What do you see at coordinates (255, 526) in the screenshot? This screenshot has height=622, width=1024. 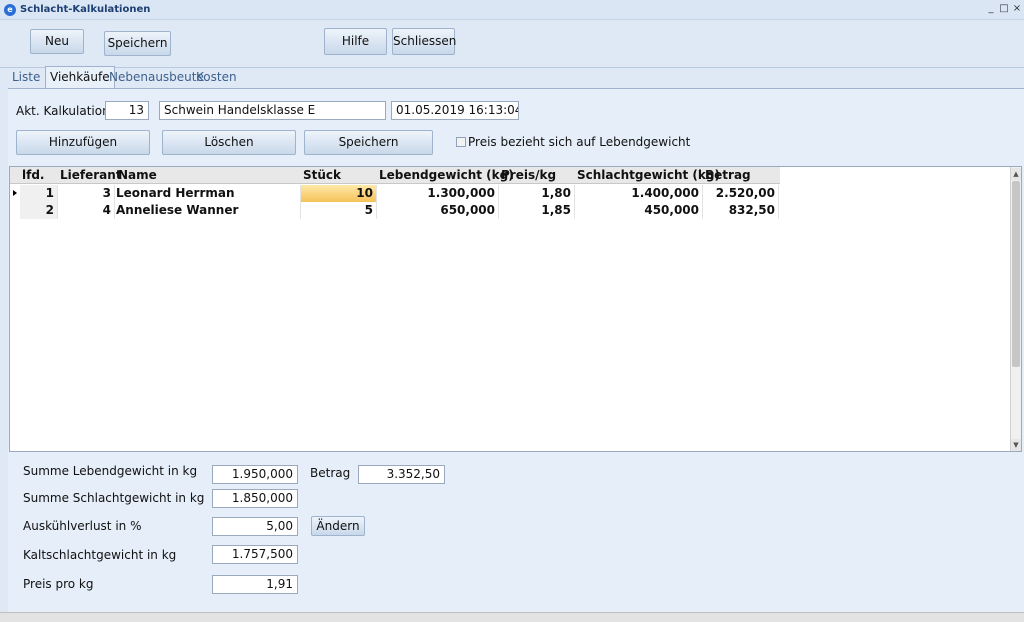 I see `cooling-loss-field: 5,00` at bounding box center [255, 526].